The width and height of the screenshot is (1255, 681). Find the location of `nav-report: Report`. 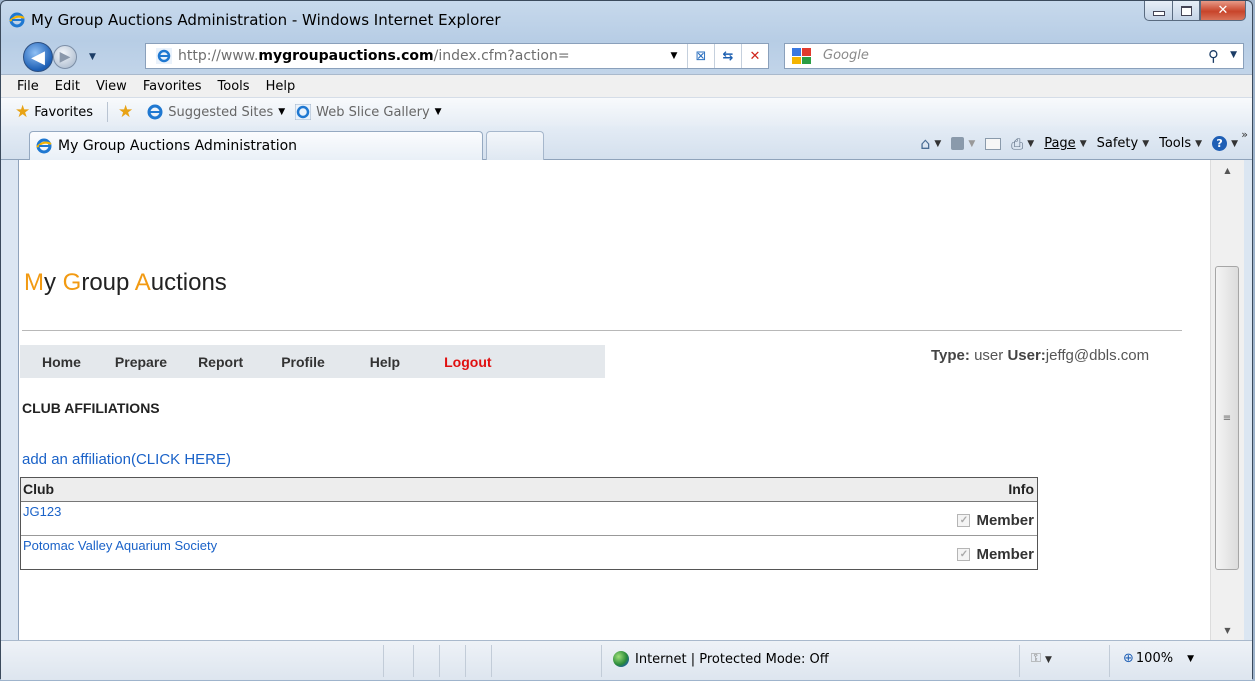

nav-report: Report is located at coordinates (220, 362).